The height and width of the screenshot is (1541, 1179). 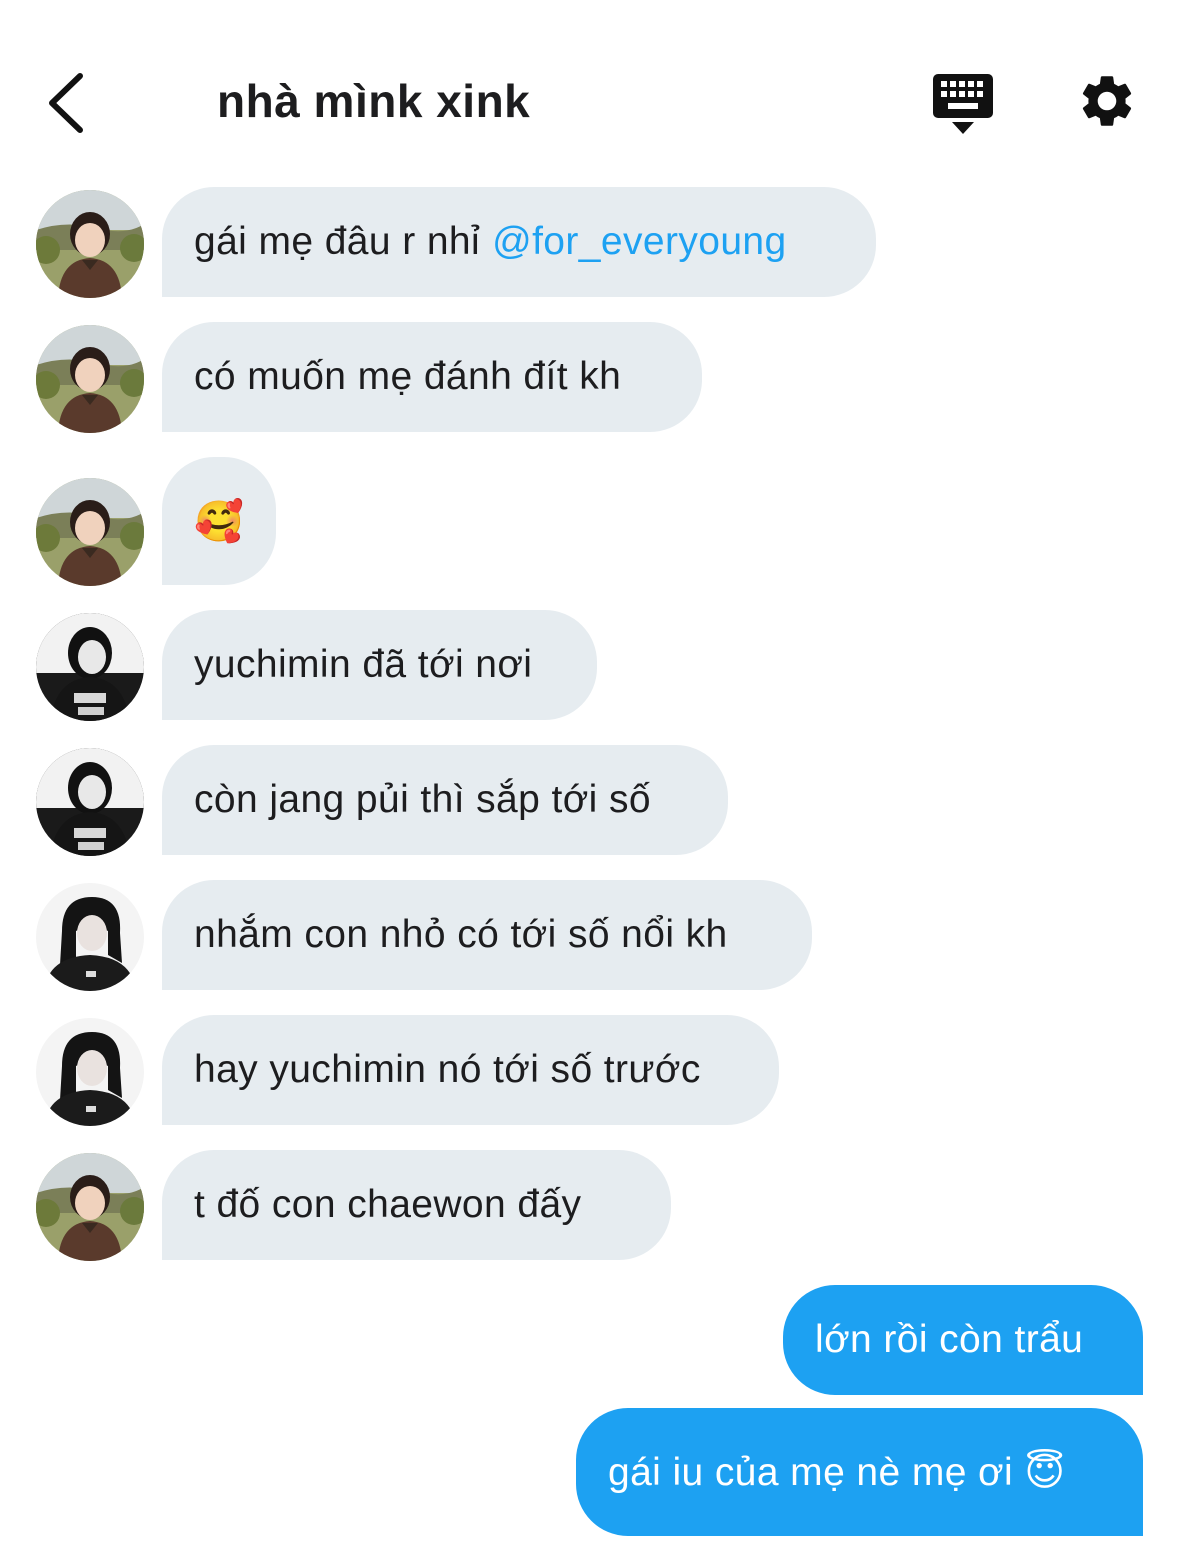 What do you see at coordinates (337, 241) in the screenshot?
I see `message-text: gái mẹ đâu r nhỉ` at bounding box center [337, 241].